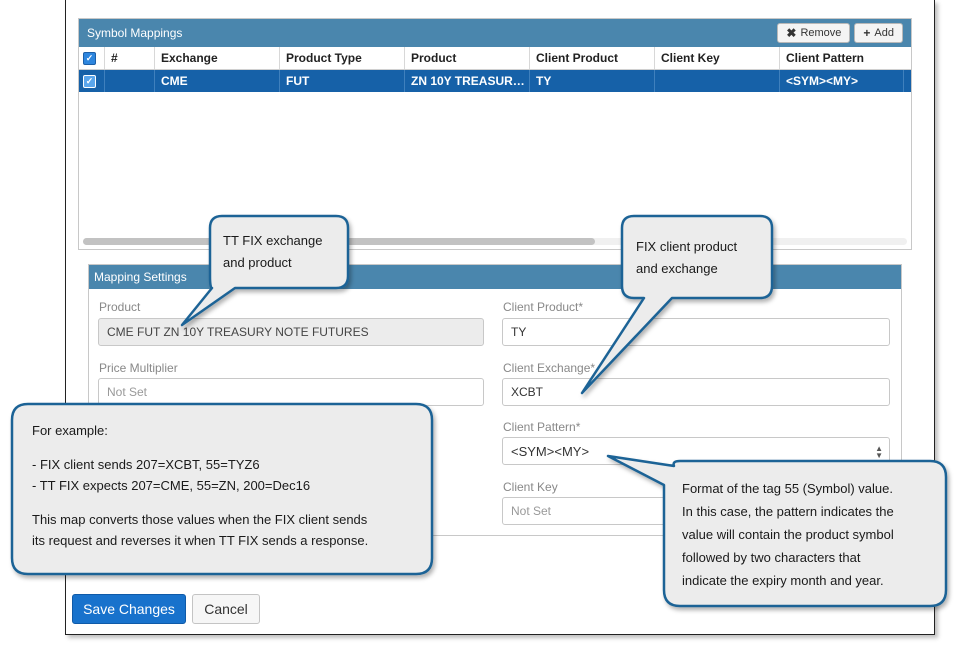 This screenshot has height=646, width=958. What do you see at coordinates (530, 487) in the screenshot?
I see `client-key-label: Client Key` at bounding box center [530, 487].